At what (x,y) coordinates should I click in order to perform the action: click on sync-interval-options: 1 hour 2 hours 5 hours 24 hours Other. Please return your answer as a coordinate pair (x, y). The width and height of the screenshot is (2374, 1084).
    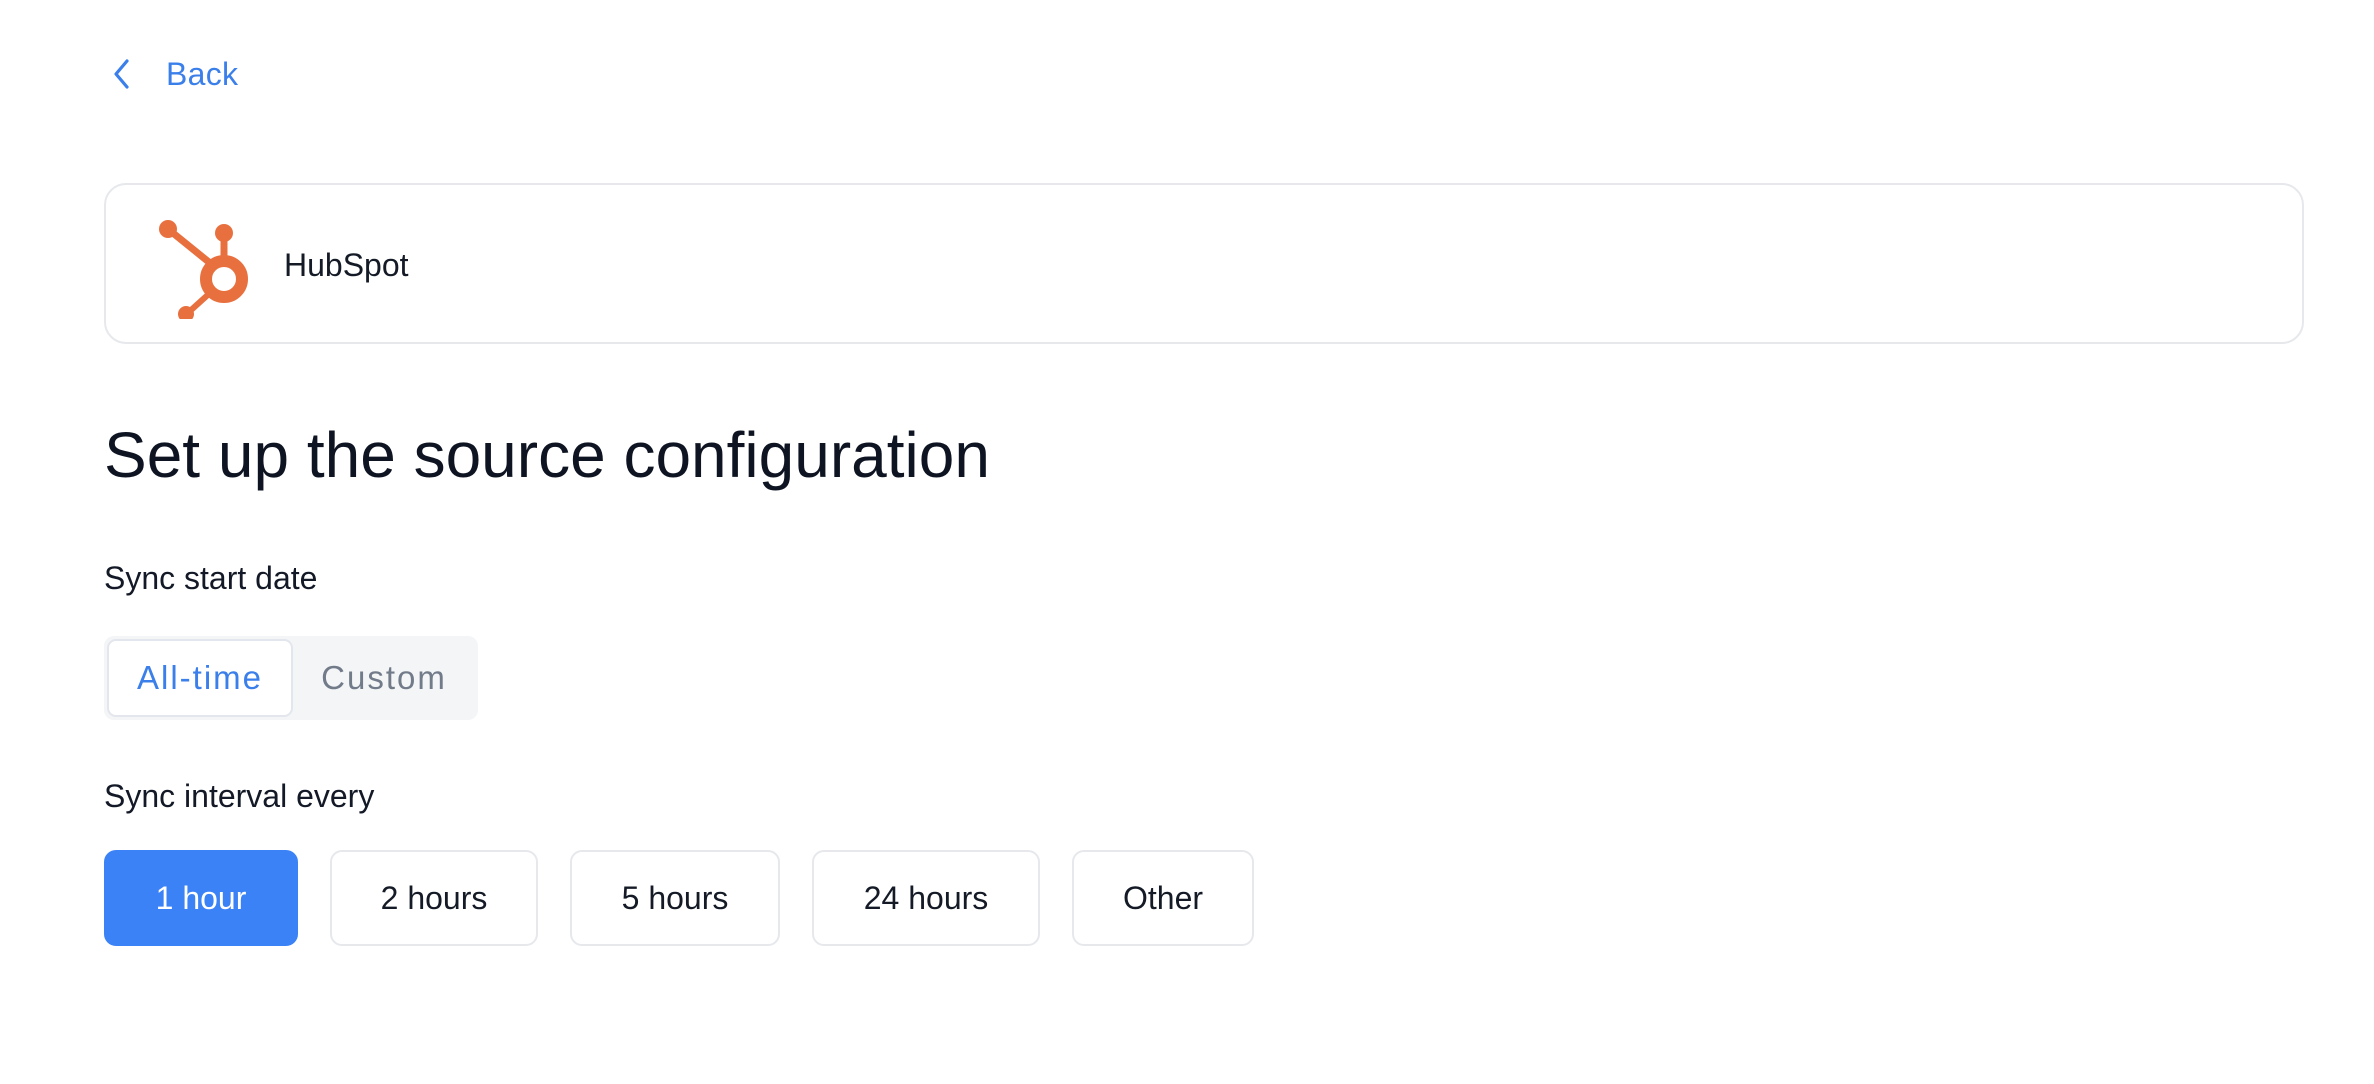
    Looking at the image, I should click on (695, 898).